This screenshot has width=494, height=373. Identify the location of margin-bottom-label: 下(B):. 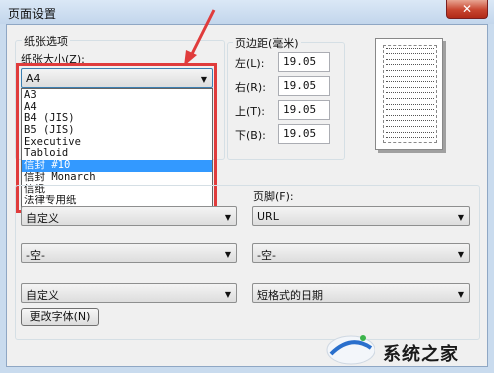
(250, 135).